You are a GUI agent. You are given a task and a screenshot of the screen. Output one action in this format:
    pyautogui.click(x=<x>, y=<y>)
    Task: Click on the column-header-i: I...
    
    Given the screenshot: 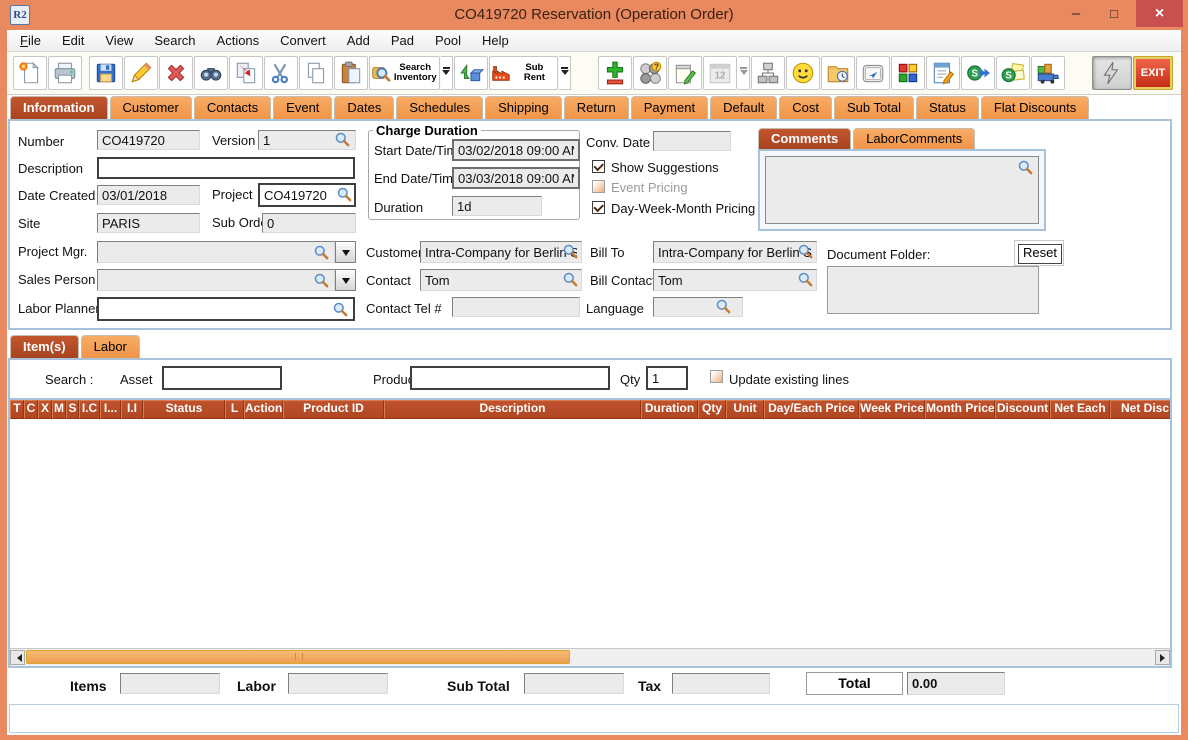 What is the action you would take?
    pyautogui.click(x=110, y=409)
    